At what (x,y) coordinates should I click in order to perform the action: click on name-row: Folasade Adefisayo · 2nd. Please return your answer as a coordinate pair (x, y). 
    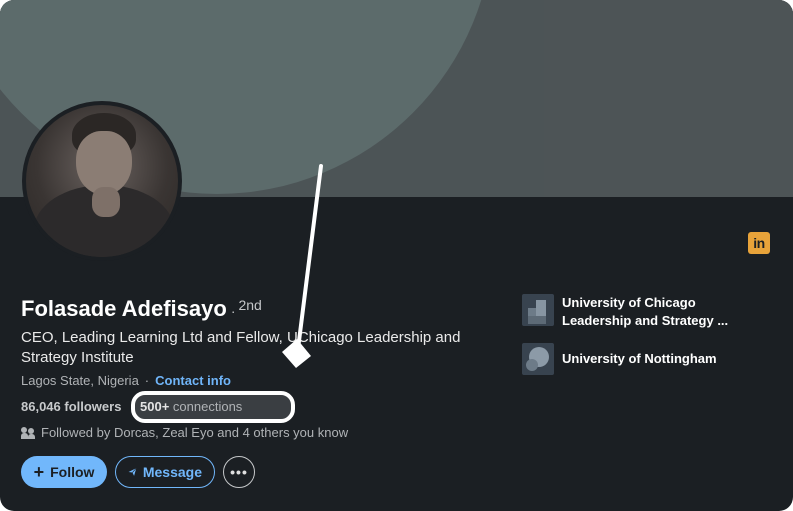
    Looking at the image, I should click on (141, 309).